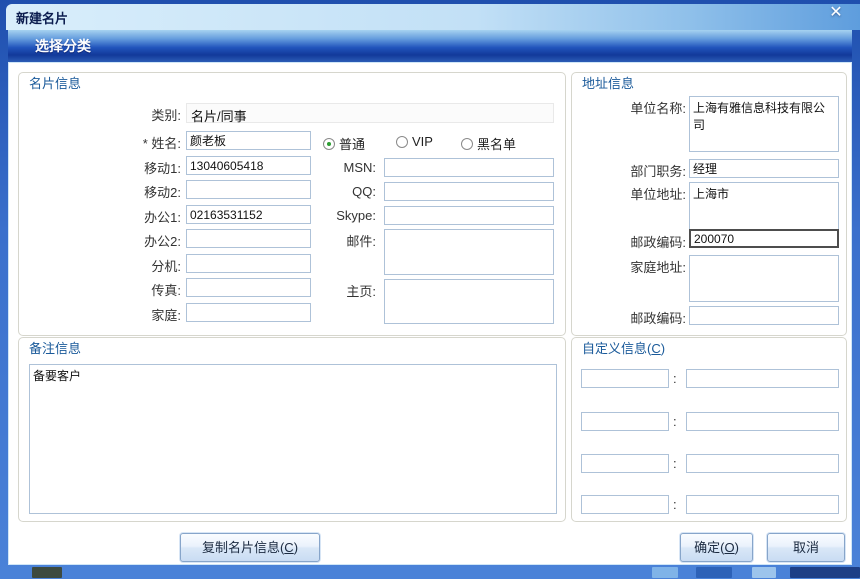 The image size is (860, 579). Describe the element at coordinates (55, 348) in the screenshot. I see `notes-legend: 备注信息` at that location.